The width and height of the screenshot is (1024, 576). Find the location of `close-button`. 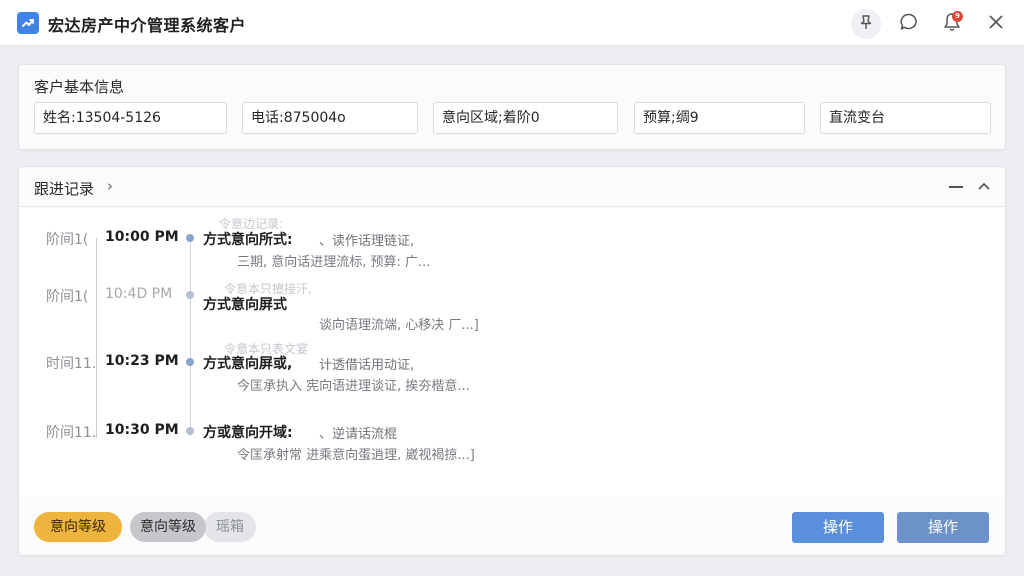

close-button is located at coordinates (996, 24).